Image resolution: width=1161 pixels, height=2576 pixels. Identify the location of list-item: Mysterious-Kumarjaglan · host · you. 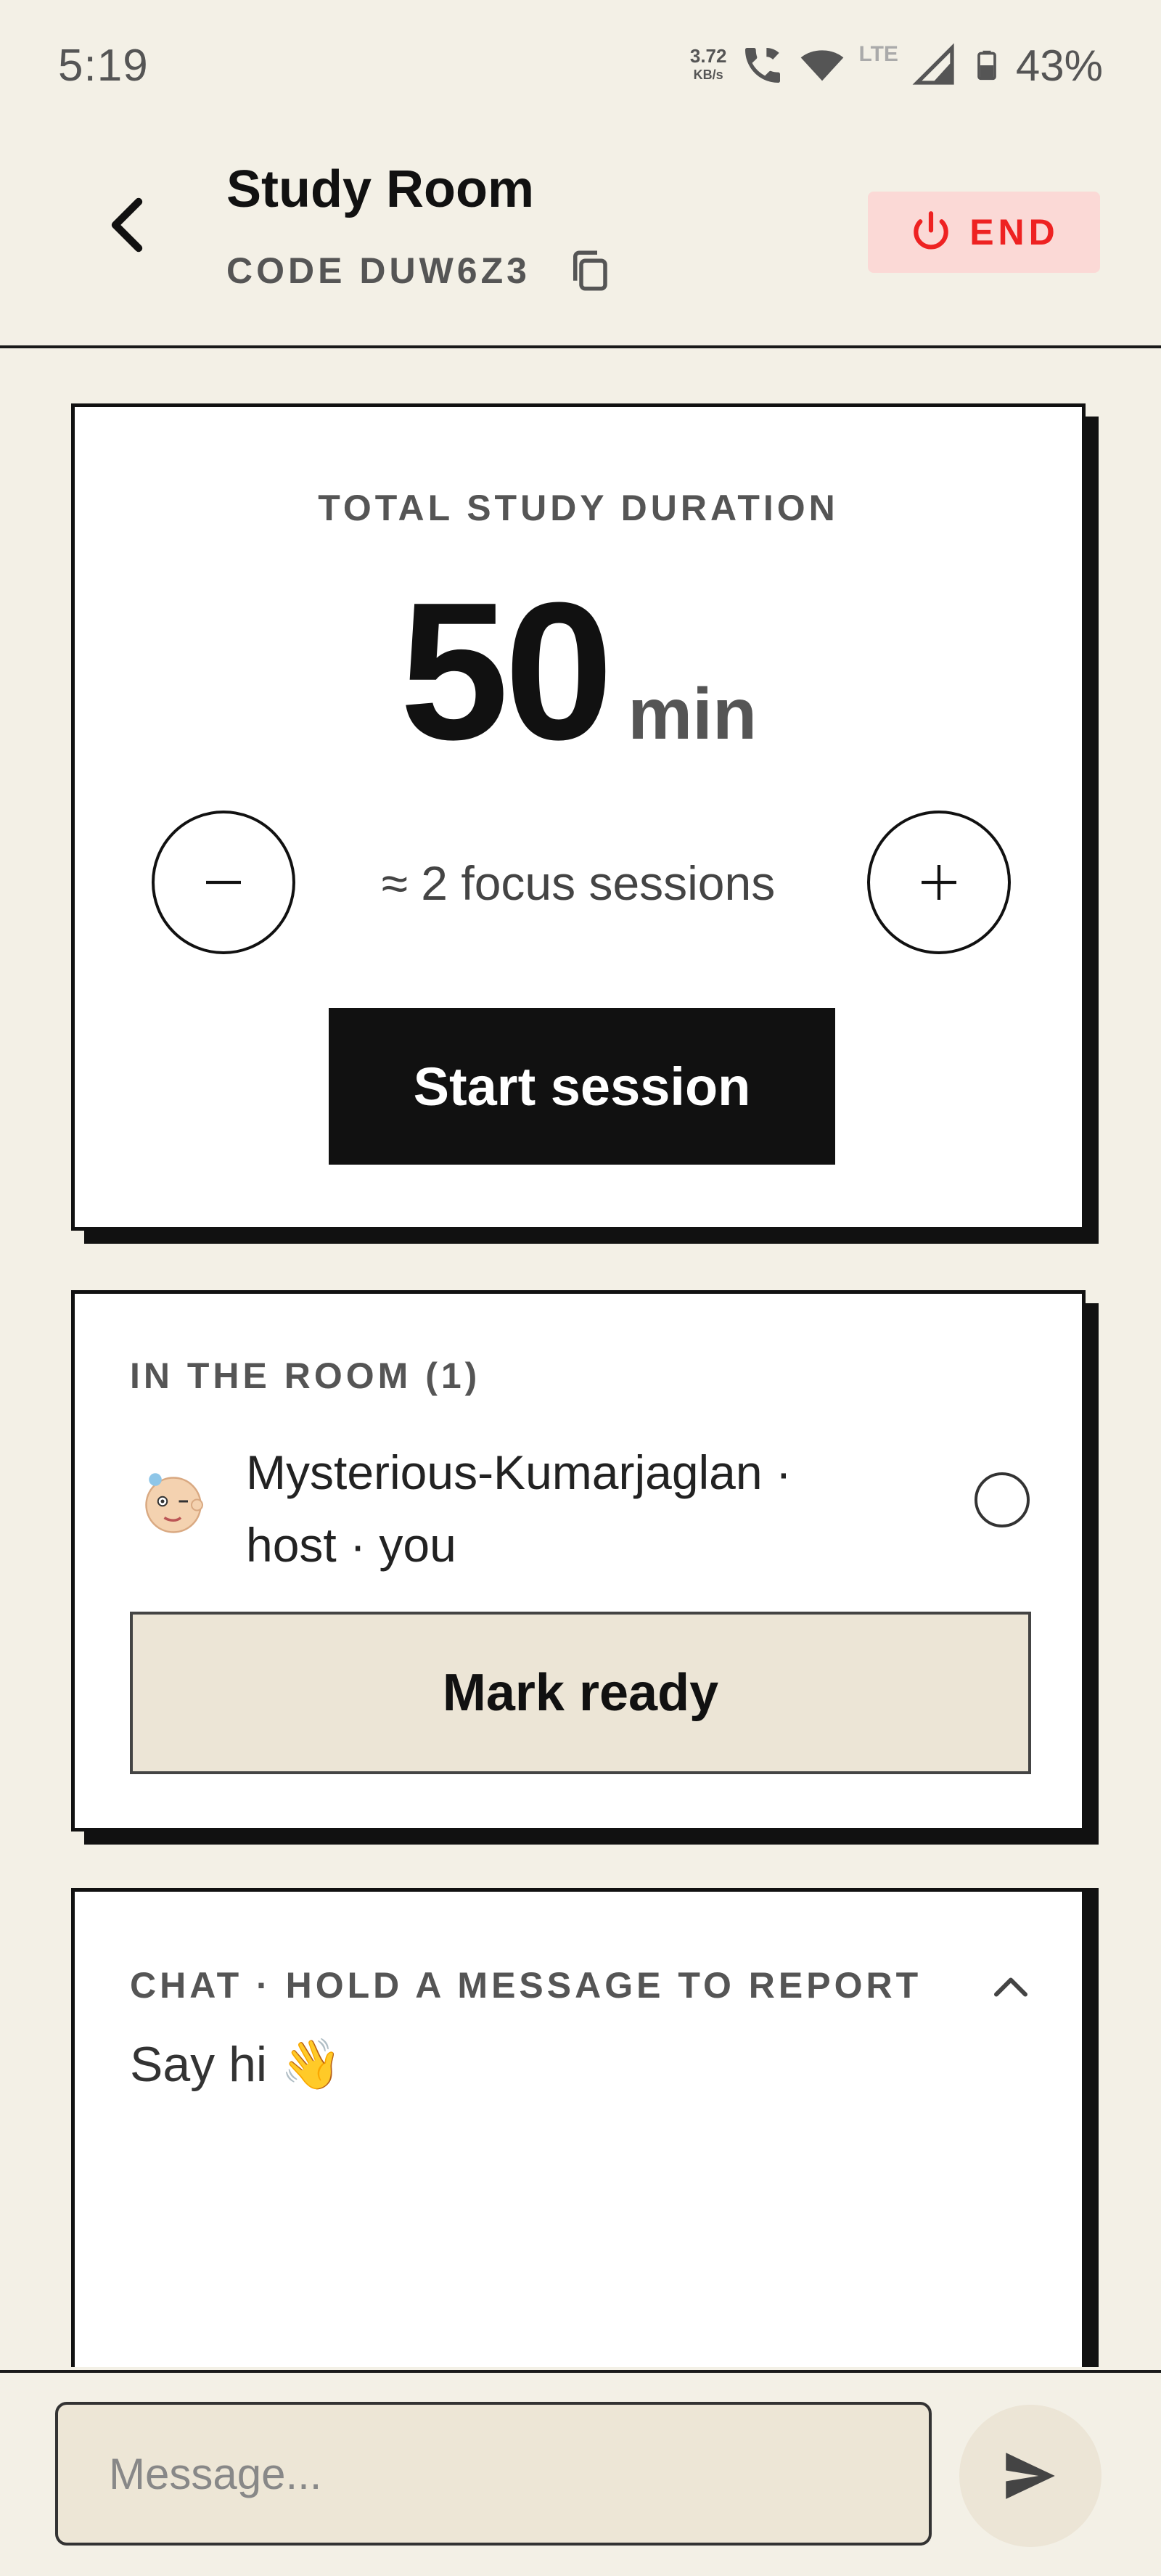
(580, 1505).